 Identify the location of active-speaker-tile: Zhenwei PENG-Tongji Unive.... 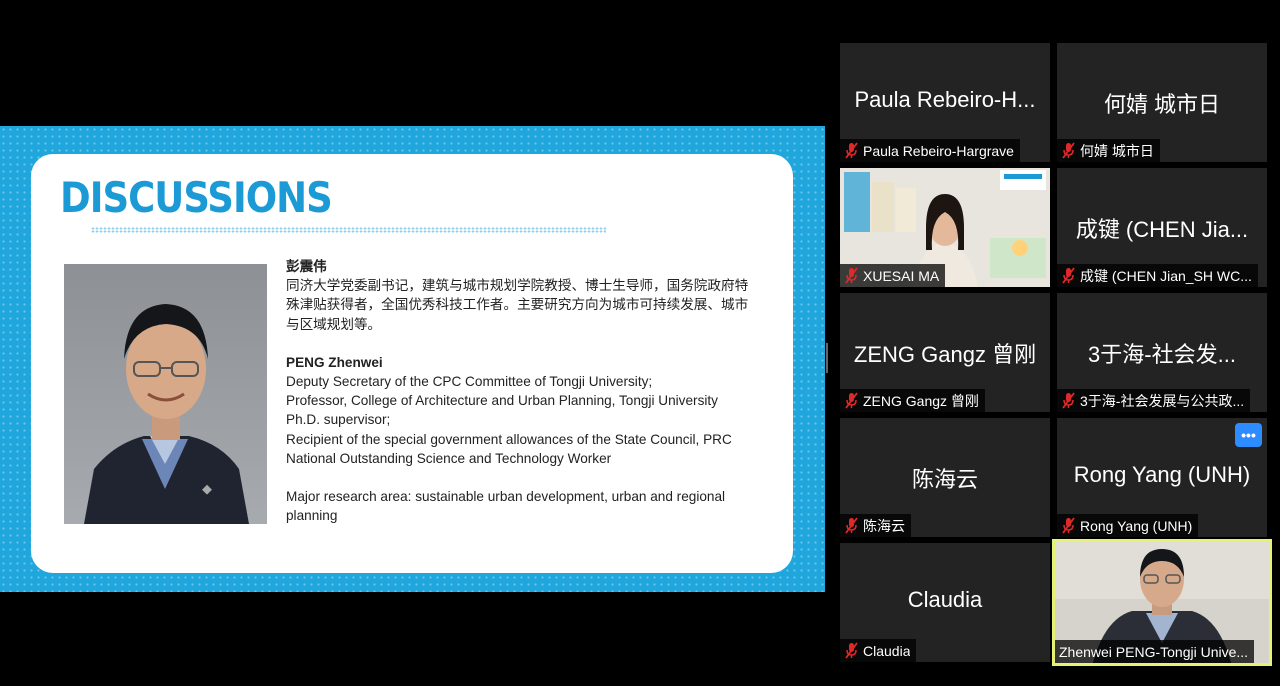
(1162, 602).